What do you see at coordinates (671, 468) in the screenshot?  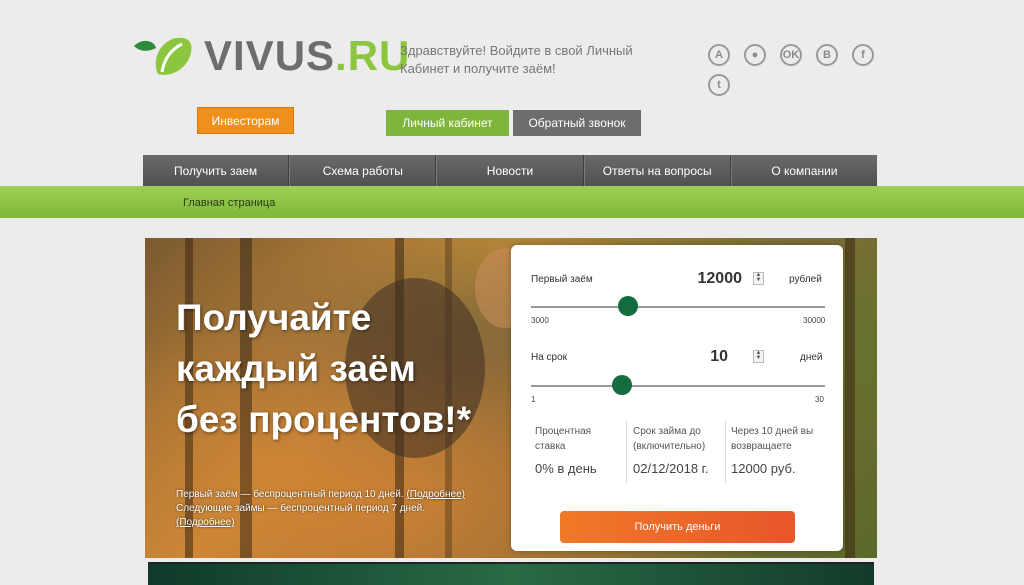 I see `due-date-value: 02/12/2018 г.` at bounding box center [671, 468].